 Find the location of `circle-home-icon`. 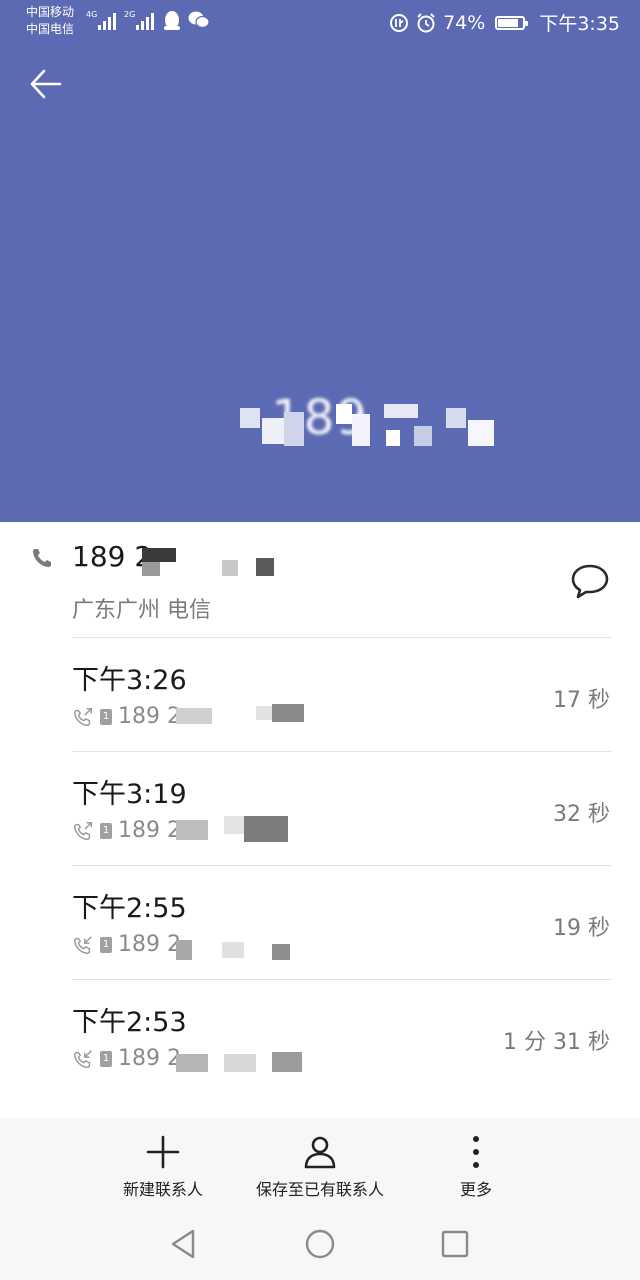

circle-home-icon is located at coordinates (320, 1244).